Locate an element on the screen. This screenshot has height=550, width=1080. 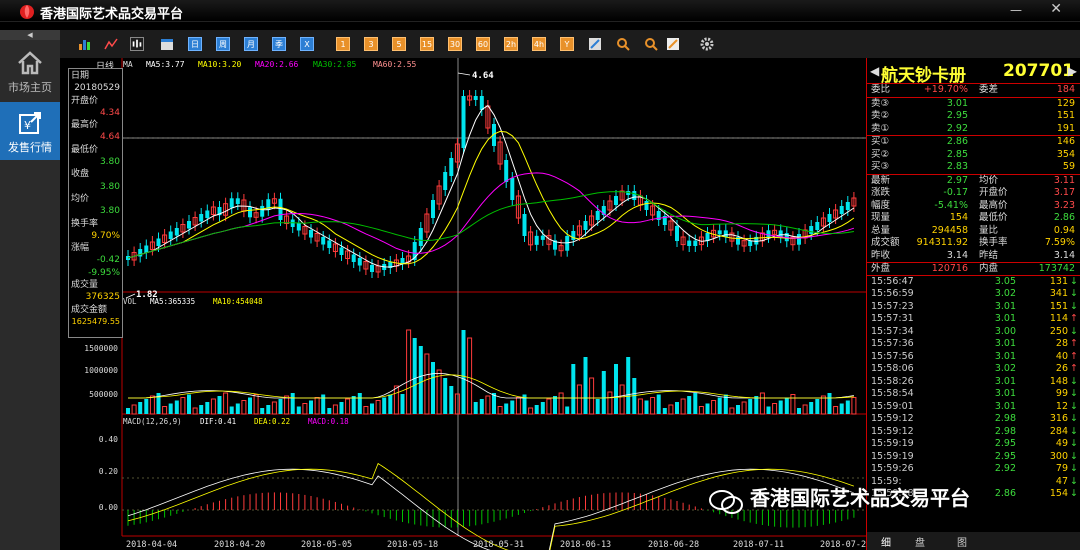
tab-detail: 细 is located at coordinates (886, 541).